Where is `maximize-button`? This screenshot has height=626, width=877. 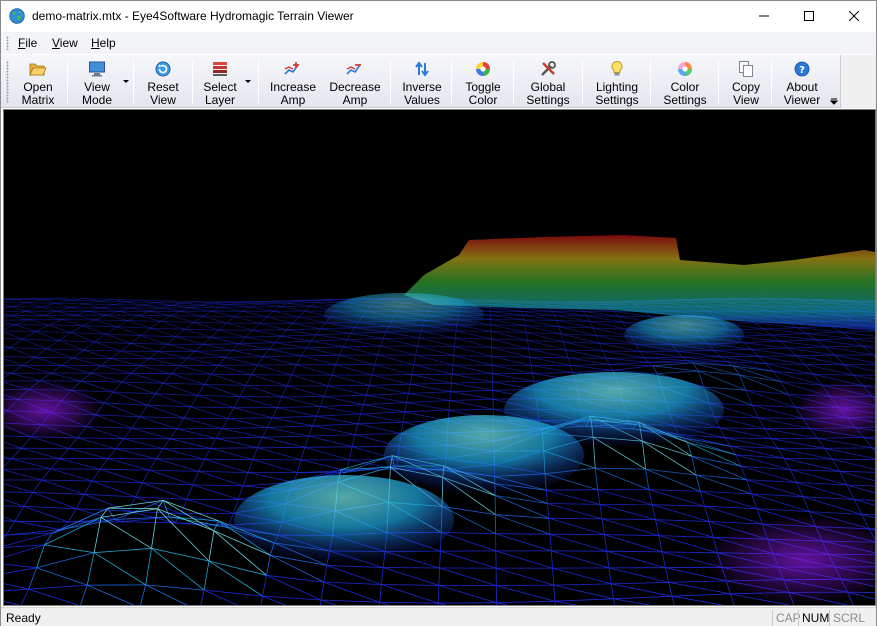 maximize-button is located at coordinates (808, 16).